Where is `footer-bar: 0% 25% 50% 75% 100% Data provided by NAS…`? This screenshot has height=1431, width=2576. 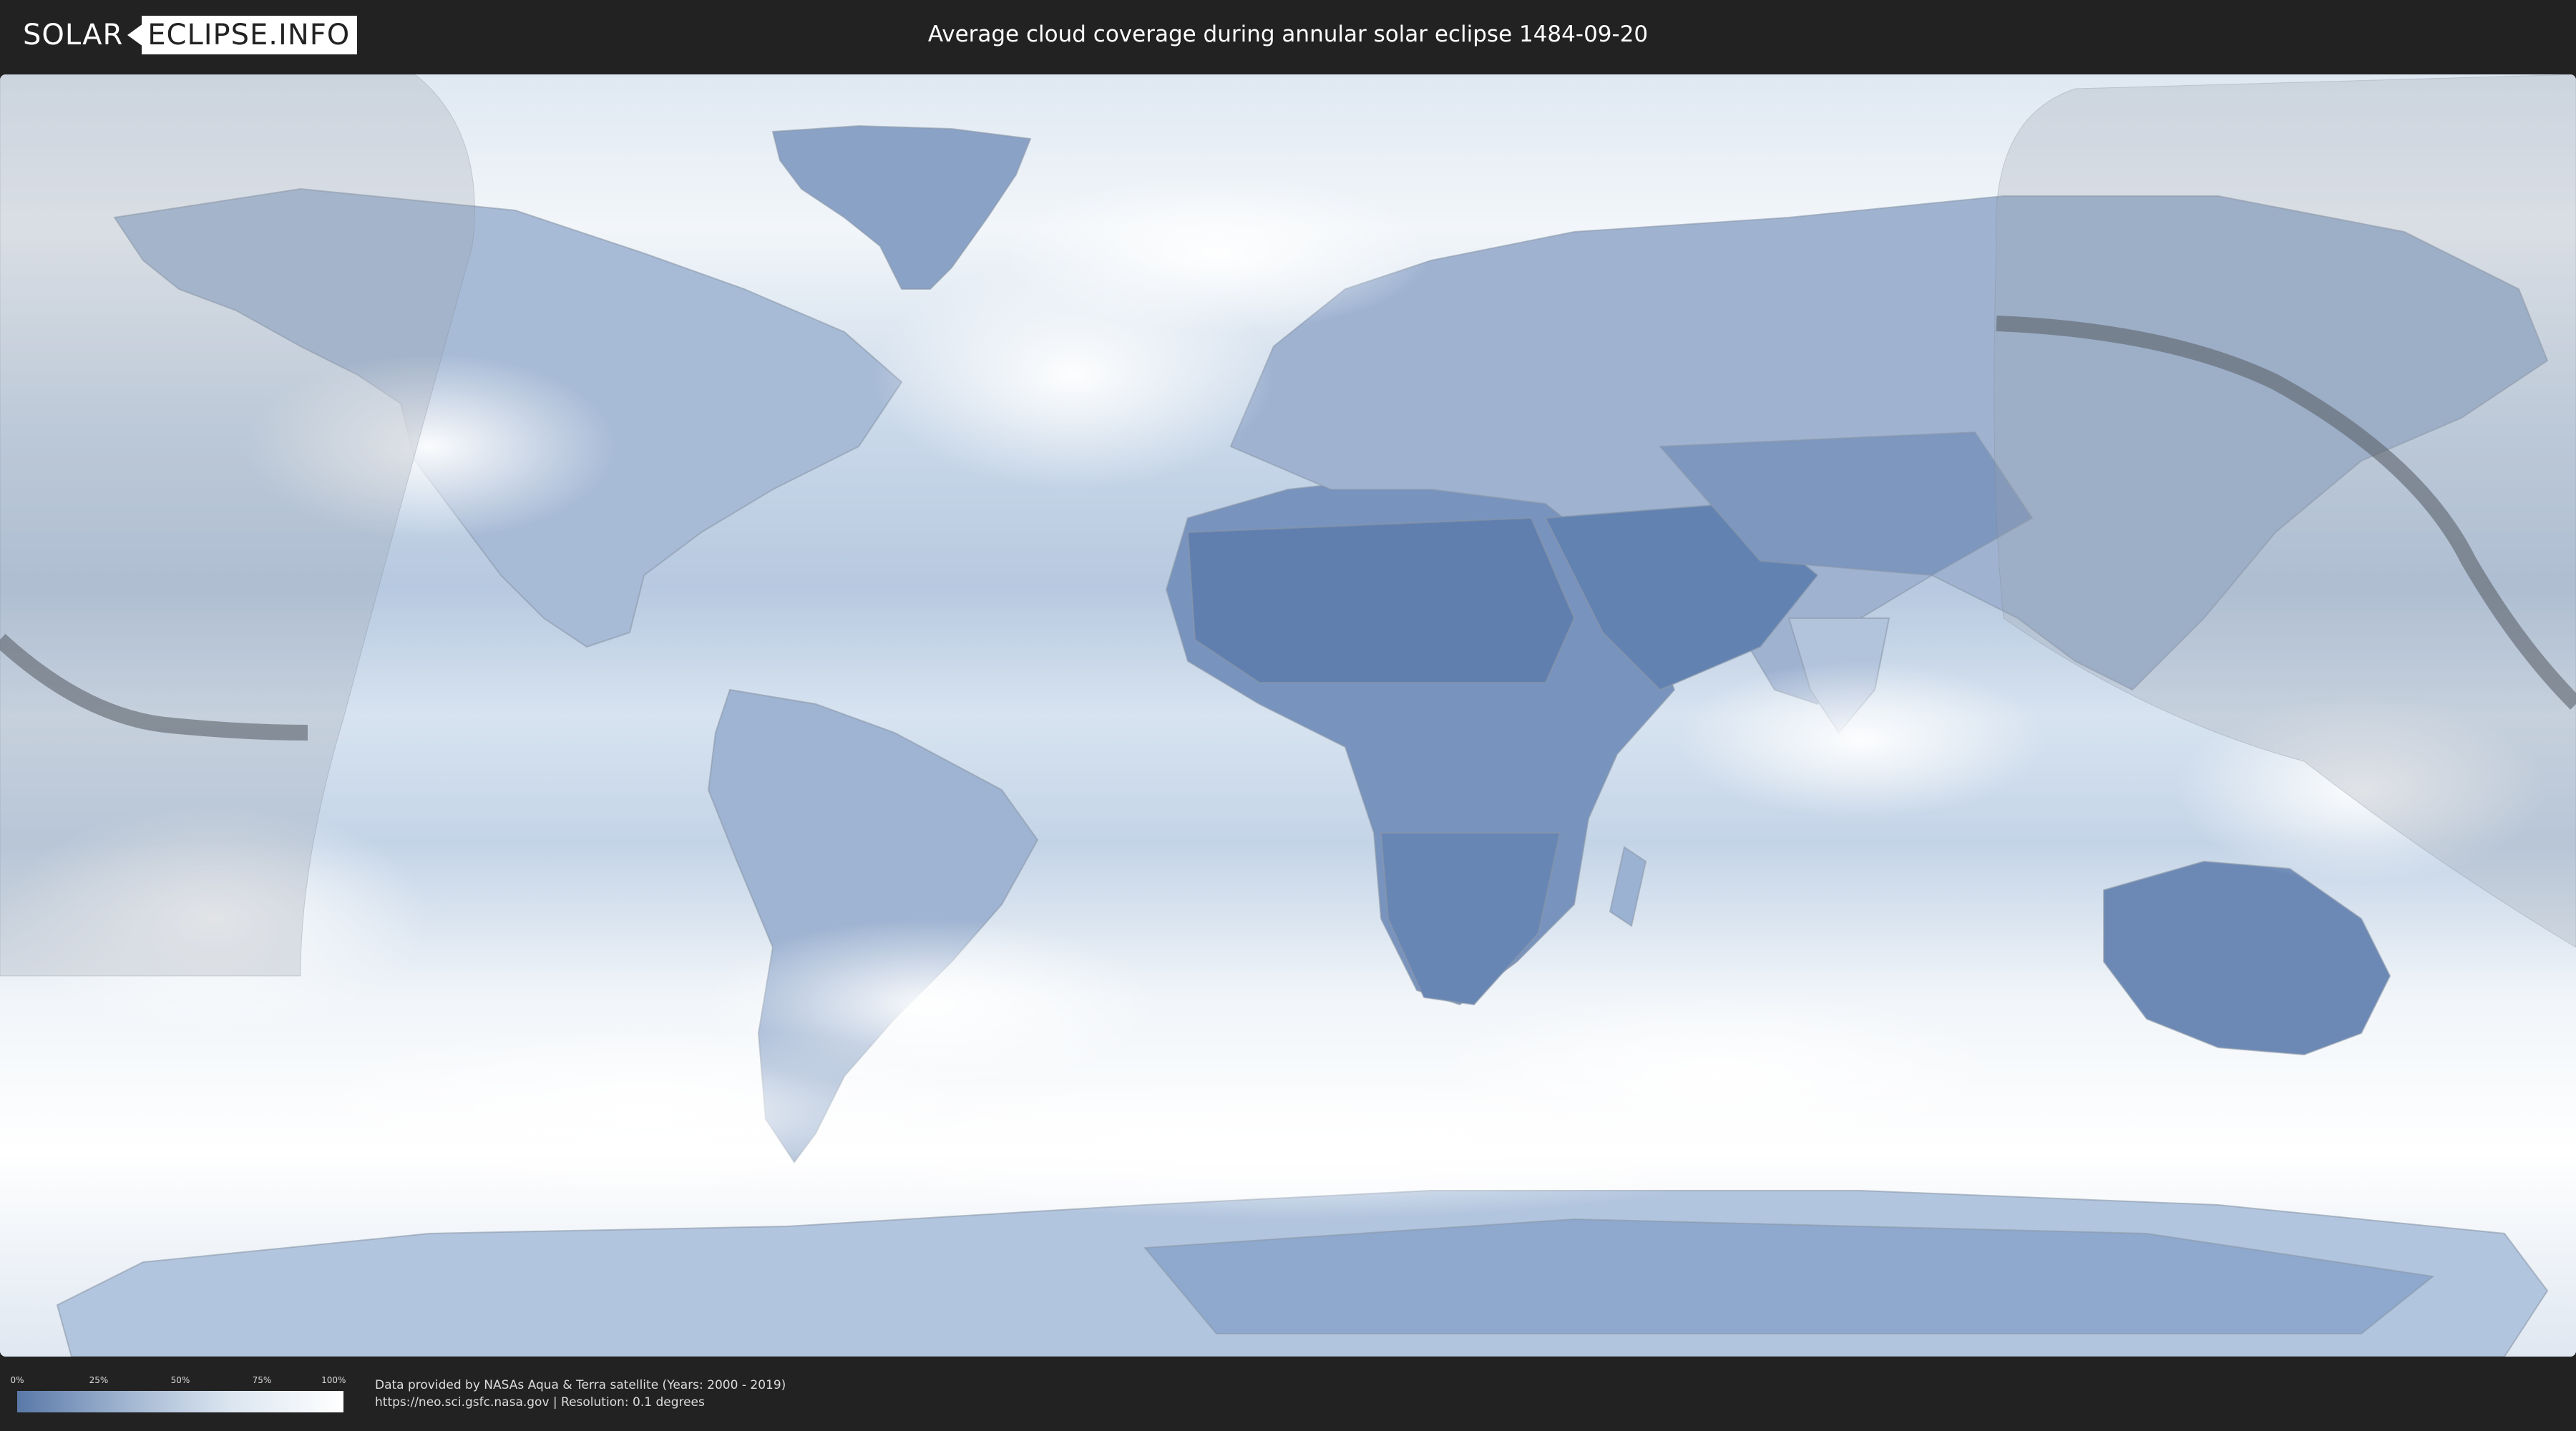
footer-bar: 0% 25% 50% 75% 100% Data provided by NAS… is located at coordinates (1288, 1394).